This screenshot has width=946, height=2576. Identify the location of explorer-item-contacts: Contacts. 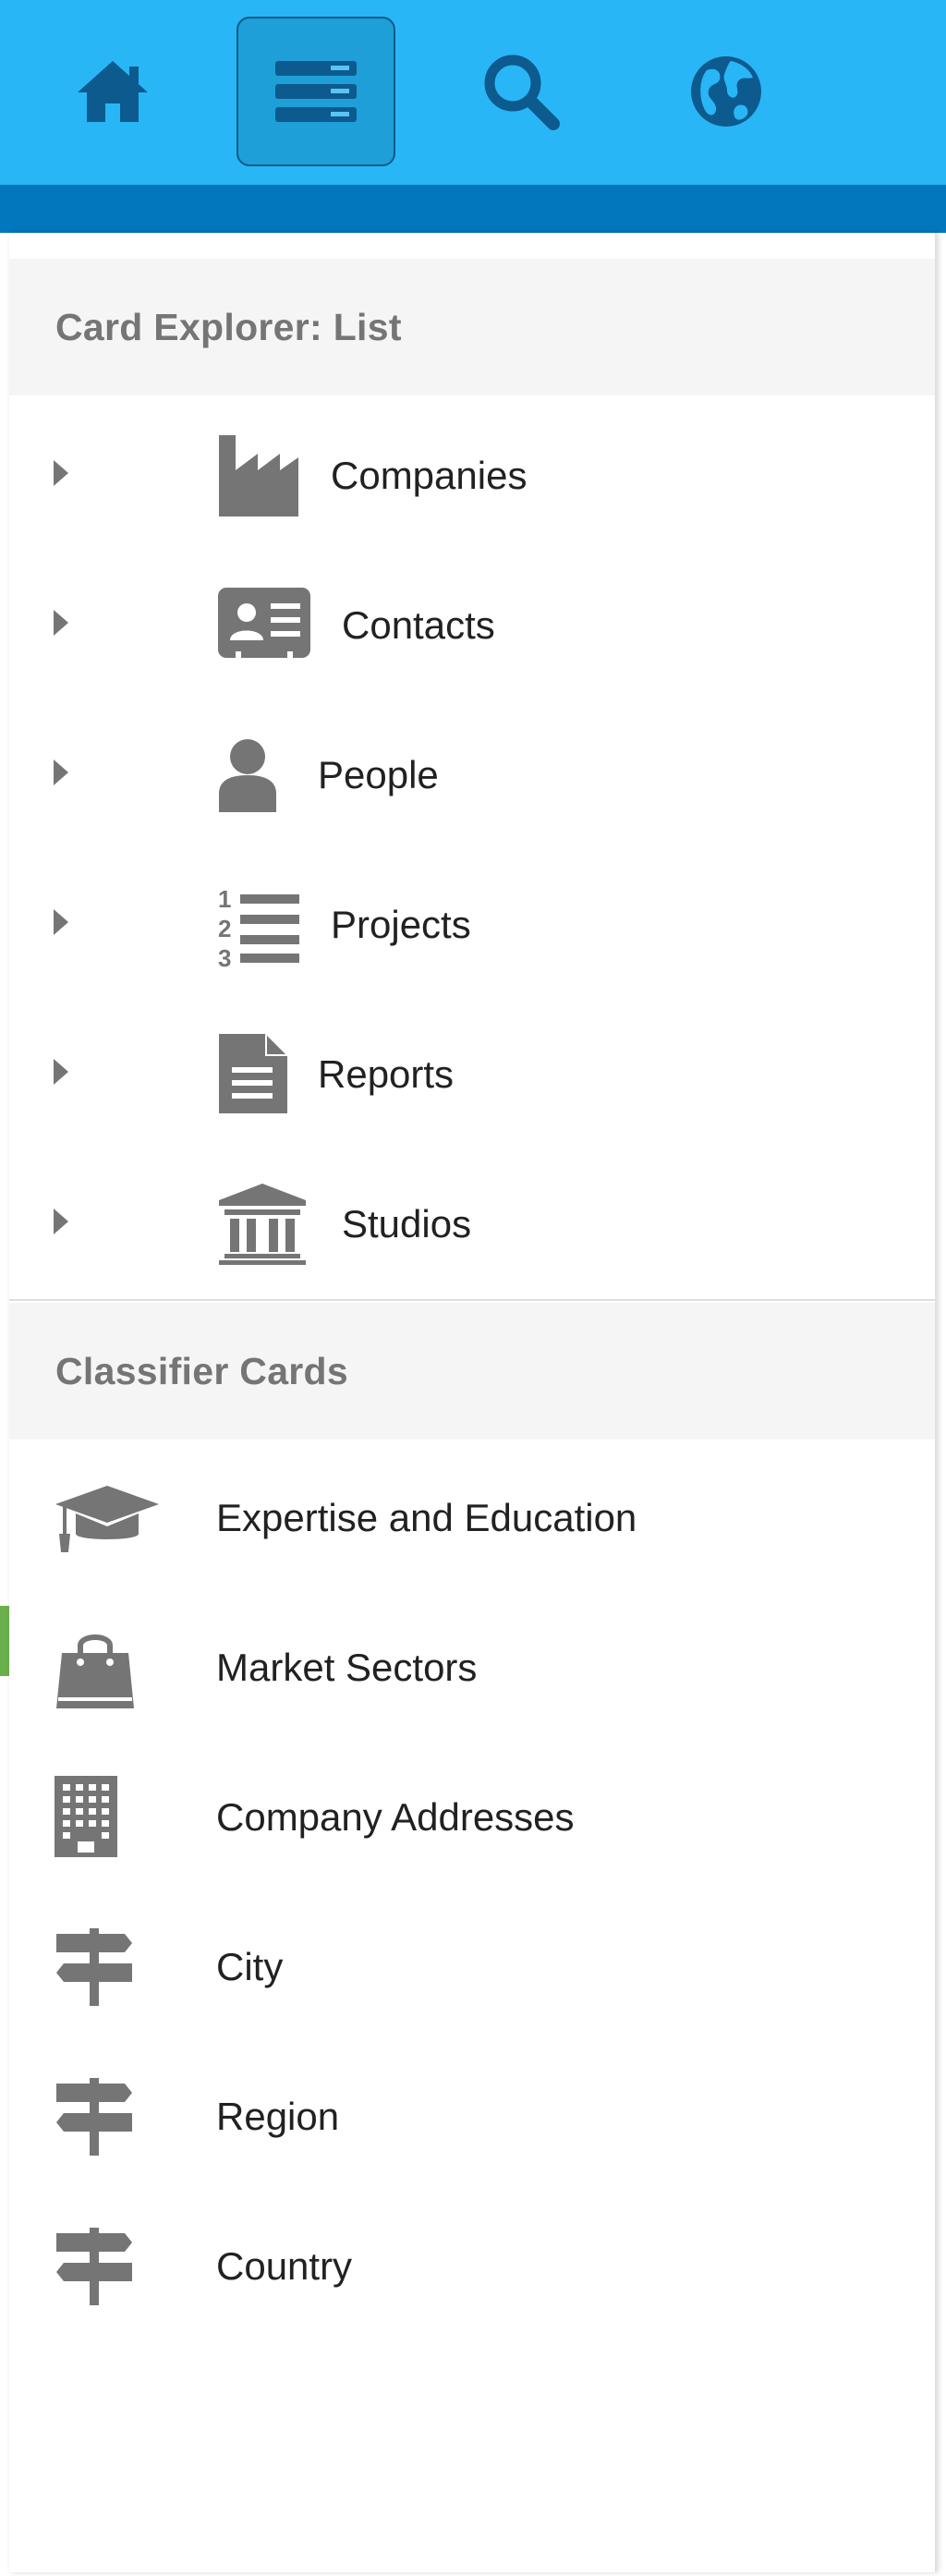
(472, 625).